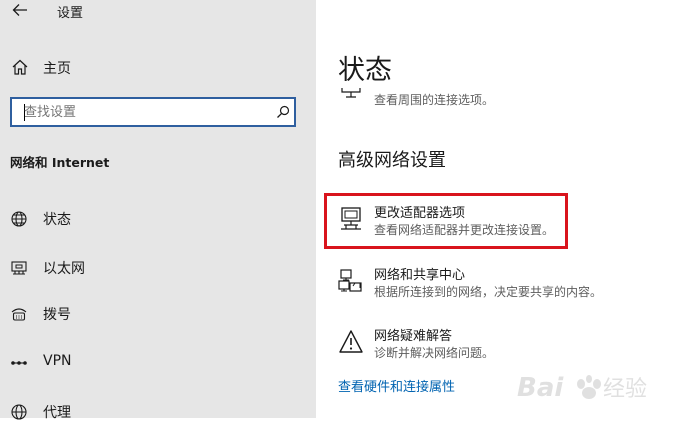 The image size is (676, 428). I want to click on search-box, so click(153, 112).